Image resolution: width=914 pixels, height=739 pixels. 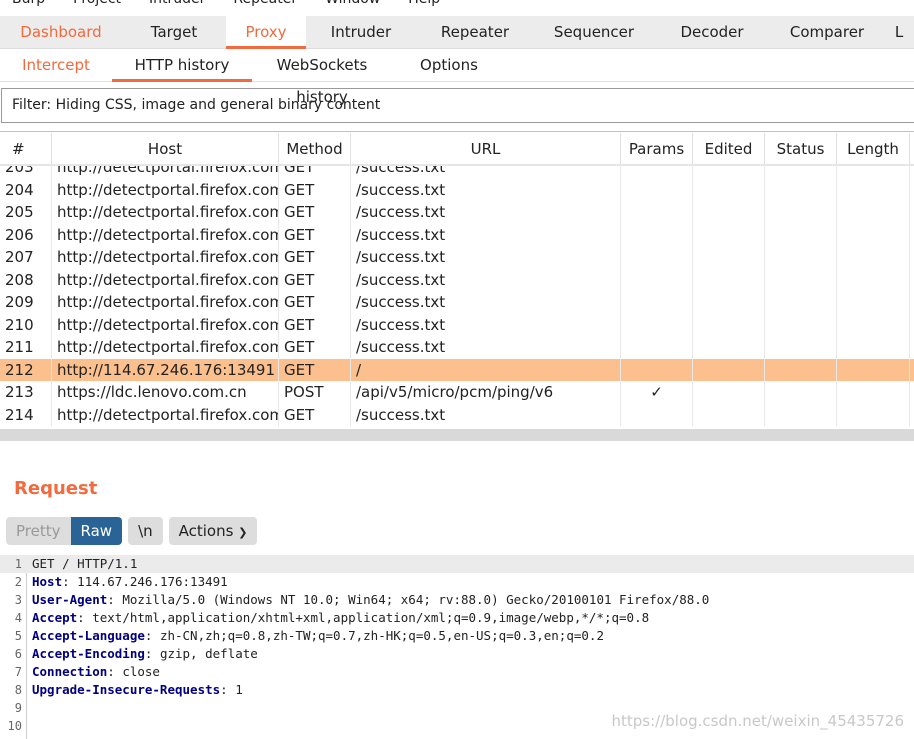 What do you see at coordinates (266, 32) in the screenshot?
I see `tab-proxy: Proxy` at bounding box center [266, 32].